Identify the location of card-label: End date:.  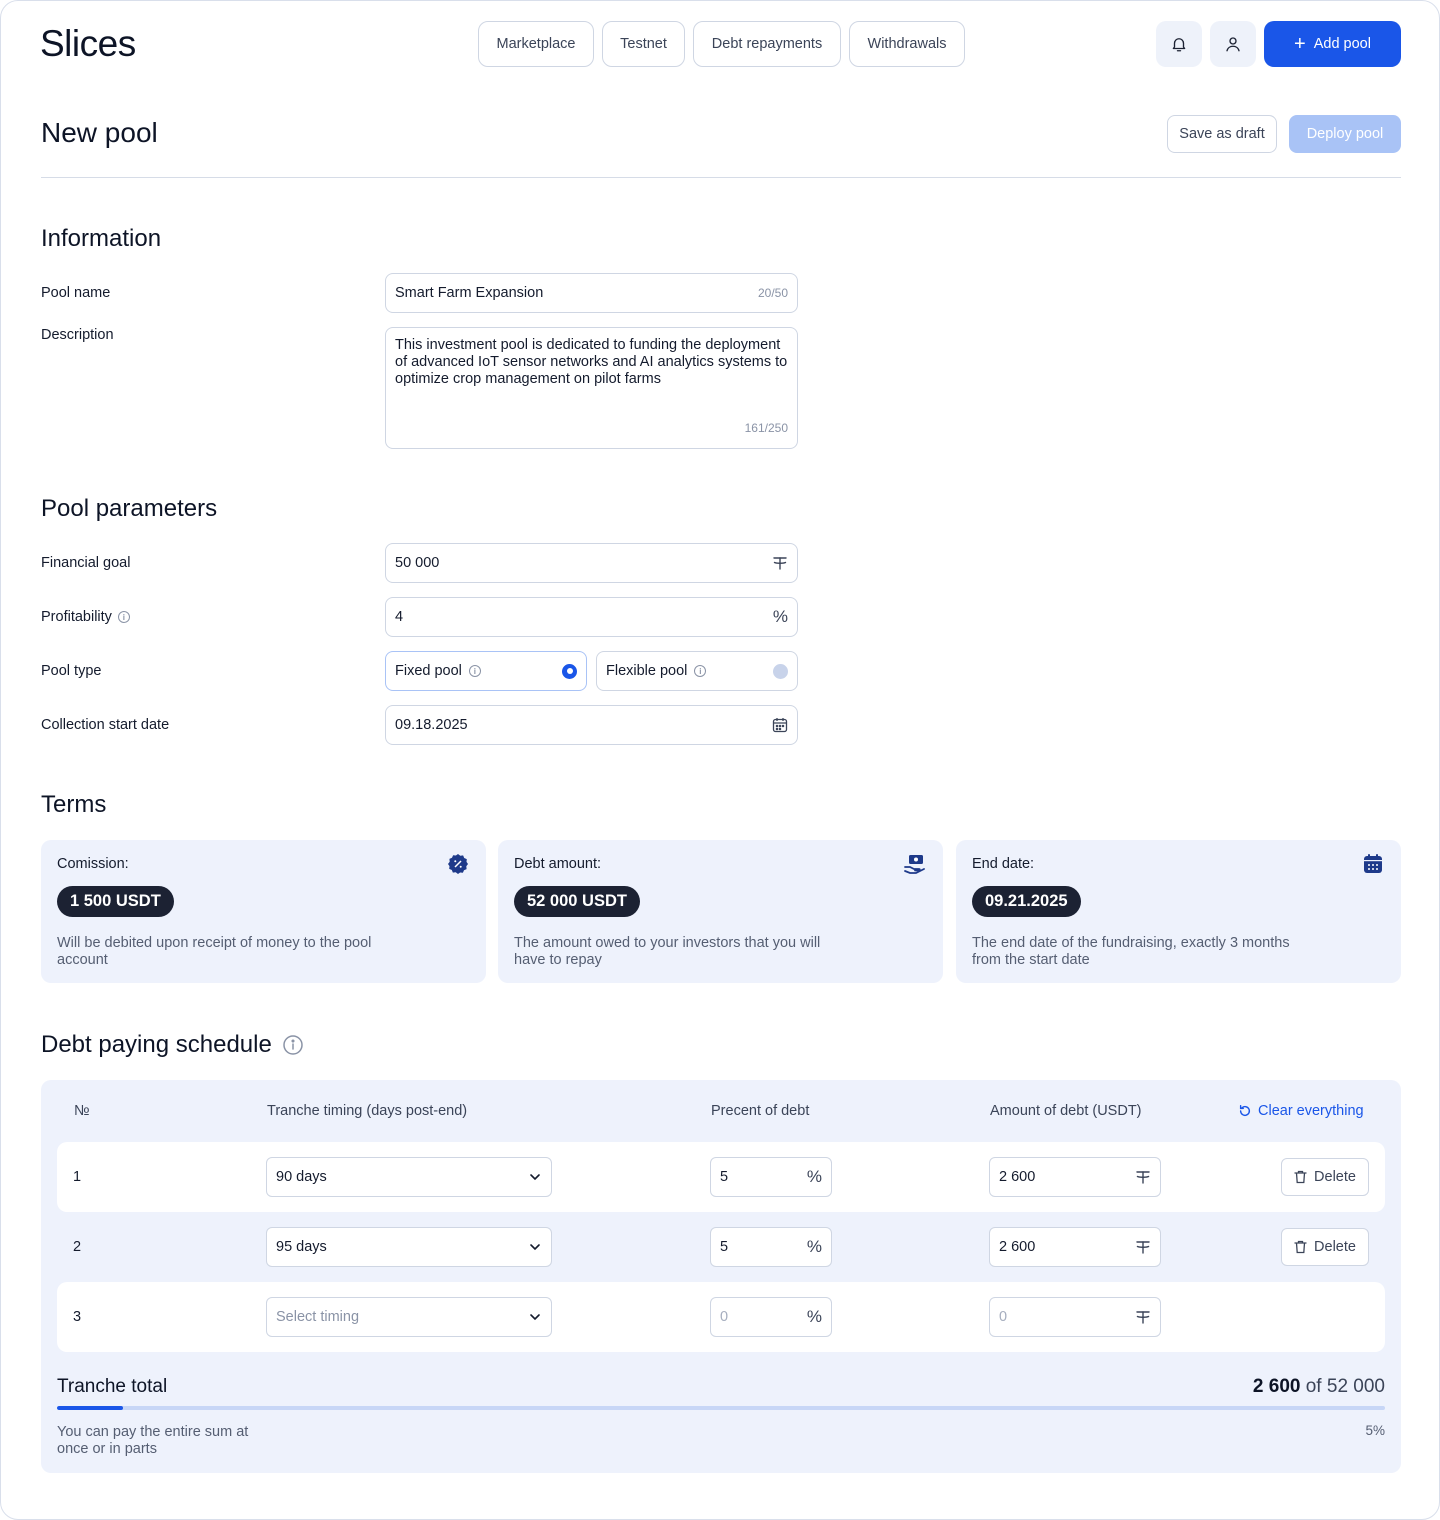
(1003, 864).